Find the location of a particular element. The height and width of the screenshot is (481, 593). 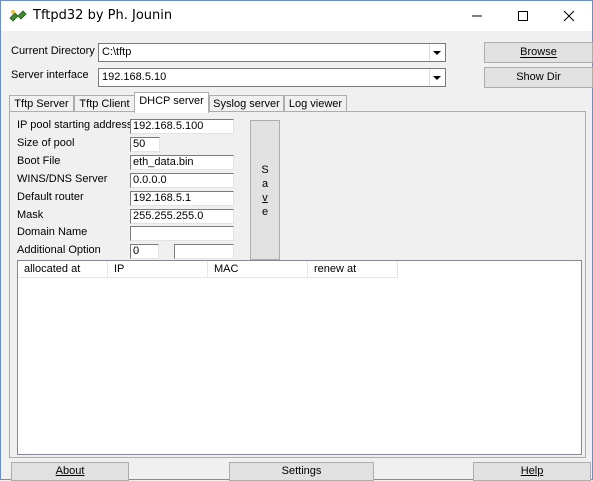

show-dir-label: Show Dir is located at coordinates (538, 77).